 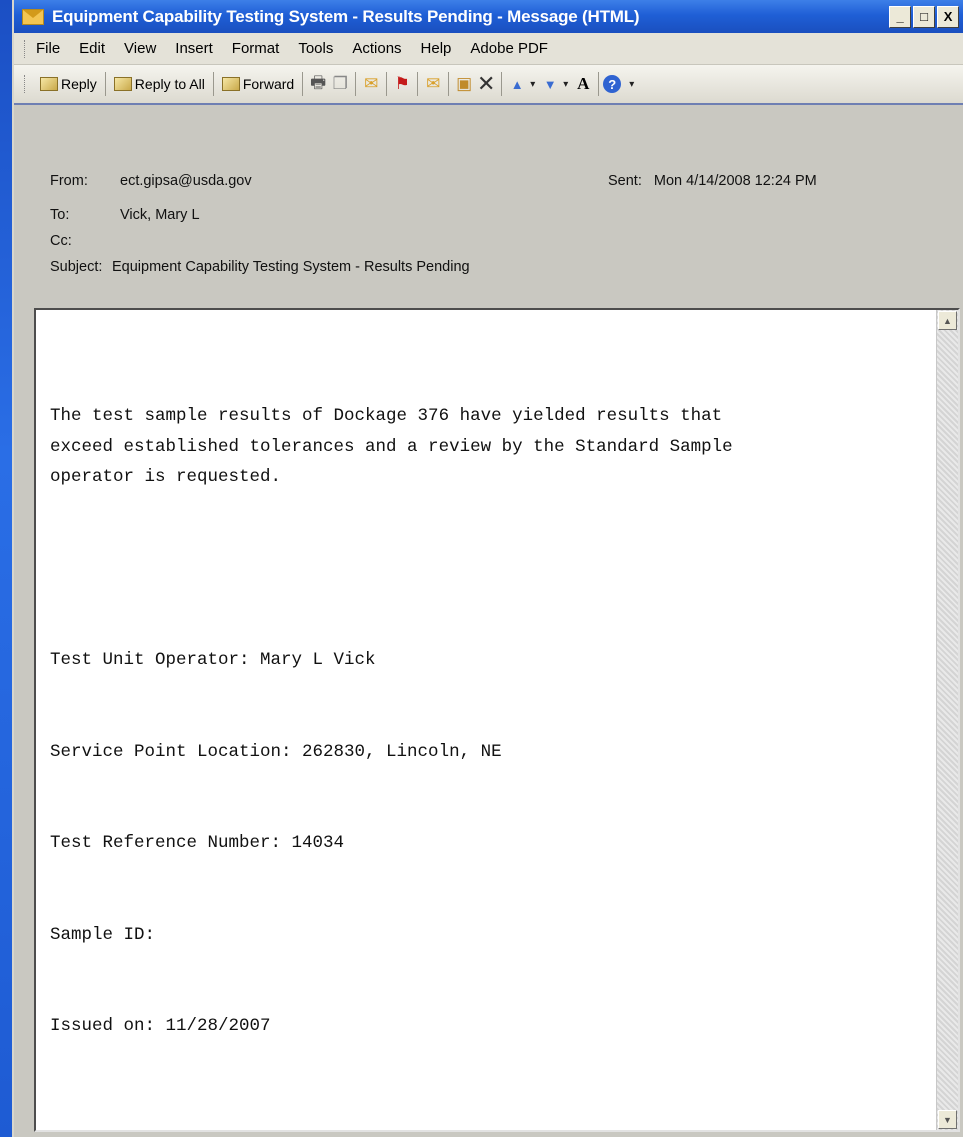 I want to click on reply-all-button: Reply to All, so click(x=159, y=84).